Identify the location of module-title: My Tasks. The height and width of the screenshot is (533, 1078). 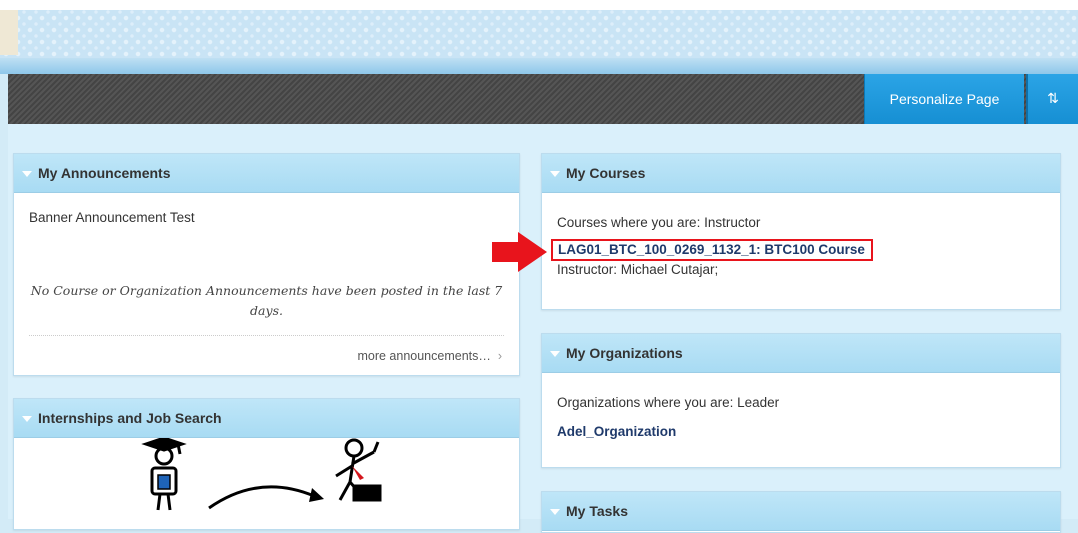
(597, 511).